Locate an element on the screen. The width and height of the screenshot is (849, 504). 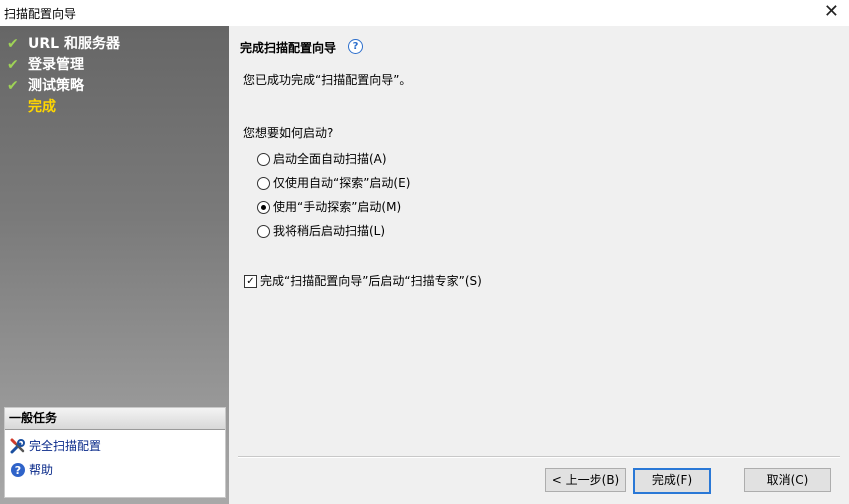
radio-button-selected is located at coordinates (263, 207).